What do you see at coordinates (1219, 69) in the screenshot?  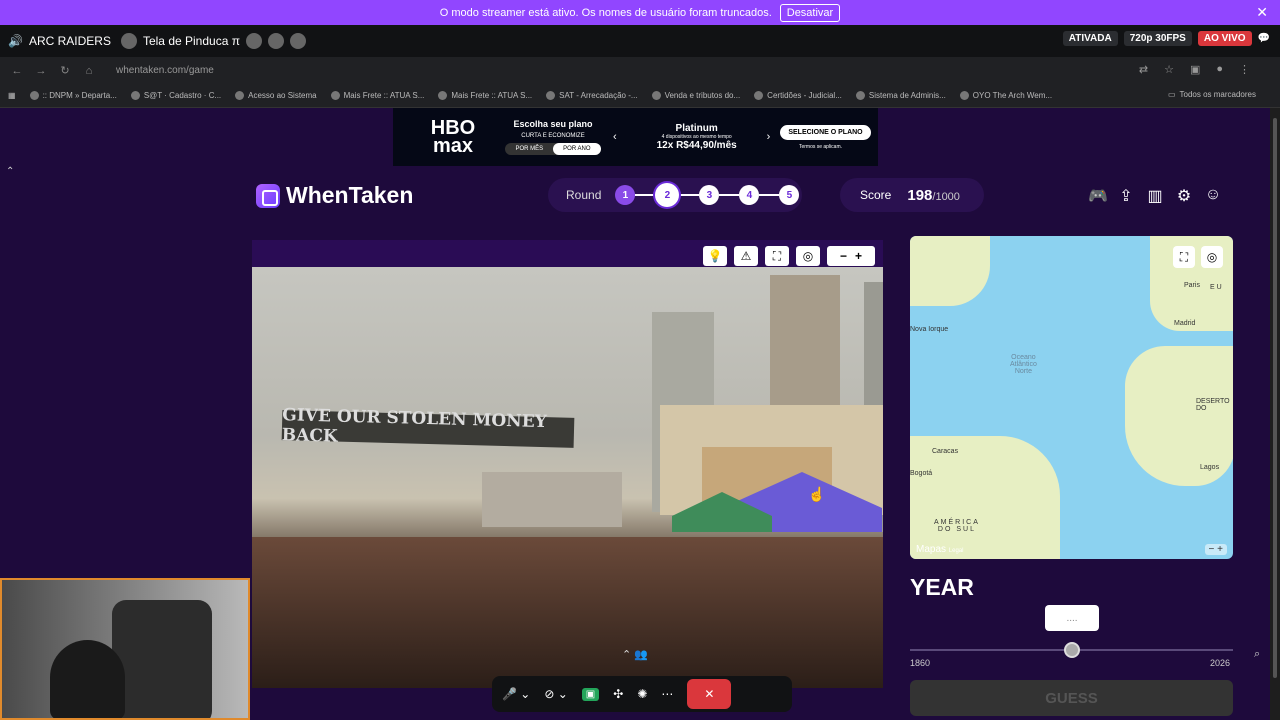 I see `profile-icon: ●` at bounding box center [1219, 69].